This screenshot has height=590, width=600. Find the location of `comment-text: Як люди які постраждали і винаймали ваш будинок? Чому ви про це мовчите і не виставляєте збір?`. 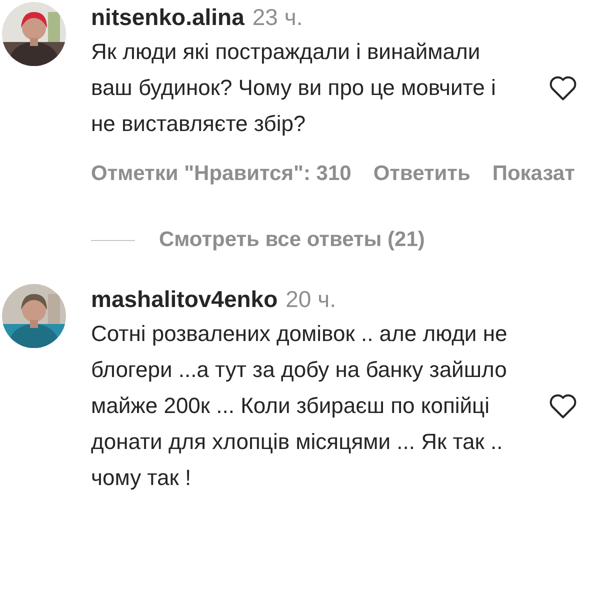

comment-text: Як люди які постраждали і винаймали ваш будинок? Чому ви про це мовчите і не виставляєте збір? is located at coordinates (294, 88).